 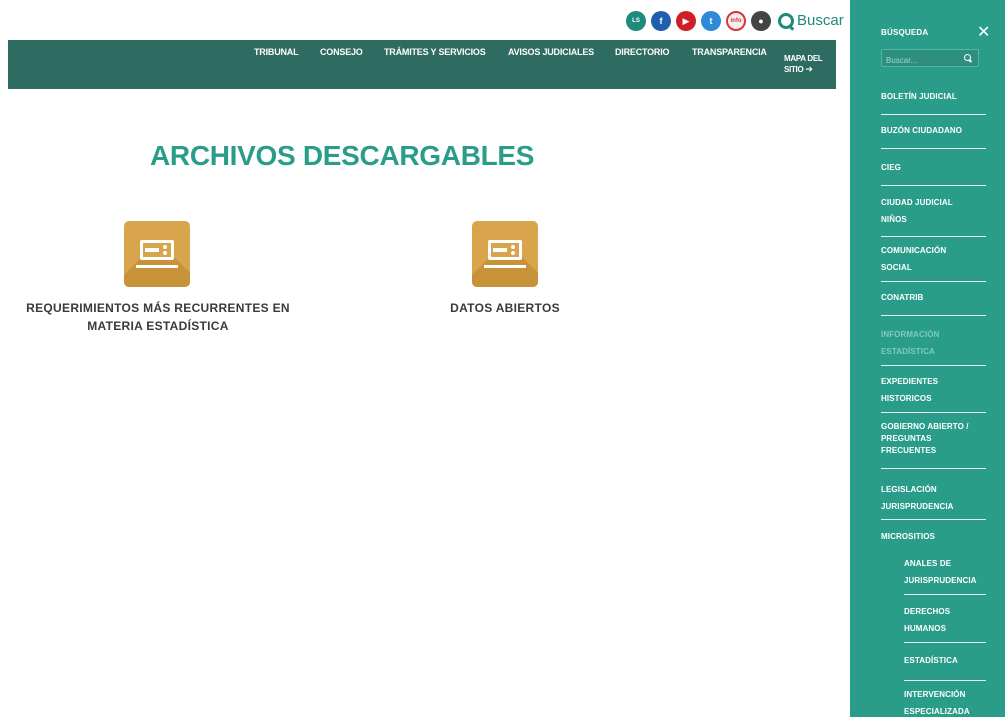 I want to click on sidebar-item-expedientes: EXPEDIENTES HISTORICOS, so click(x=933, y=390).